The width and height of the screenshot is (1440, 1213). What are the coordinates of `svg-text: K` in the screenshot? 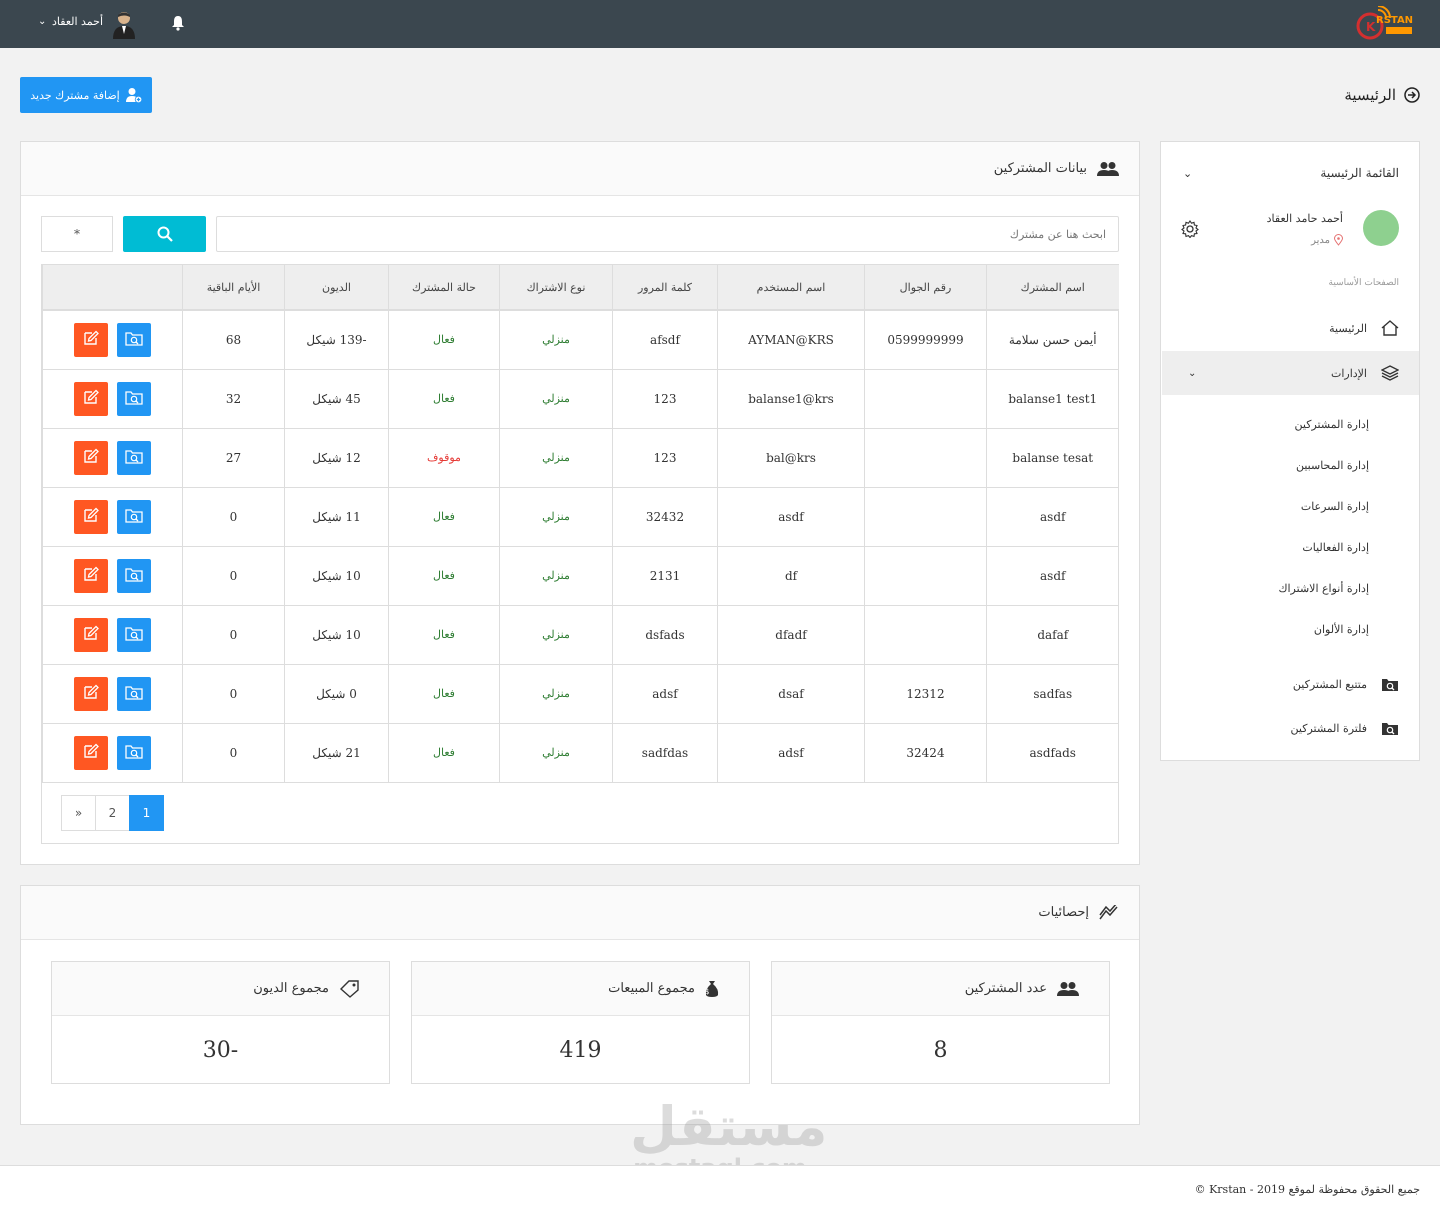 It's located at (1371, 27).